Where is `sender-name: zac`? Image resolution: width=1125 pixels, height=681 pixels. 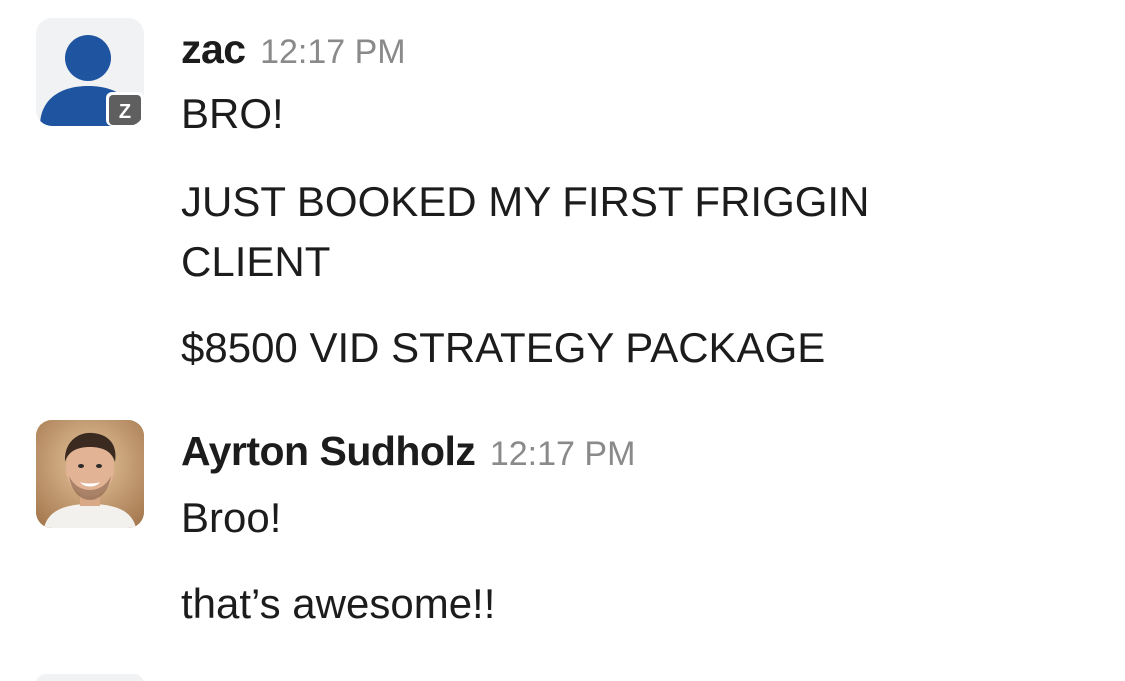
sender-name: zac is located at coordinates (213, 49).